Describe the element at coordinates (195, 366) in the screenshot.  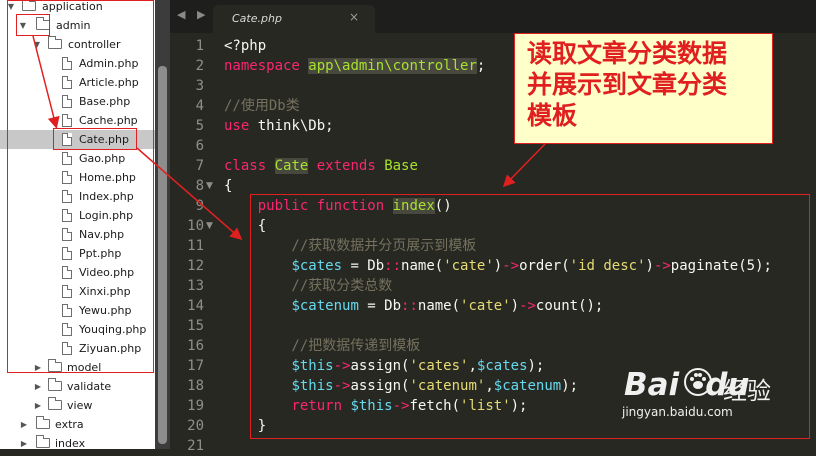
I see `line-number: 17` at that location.